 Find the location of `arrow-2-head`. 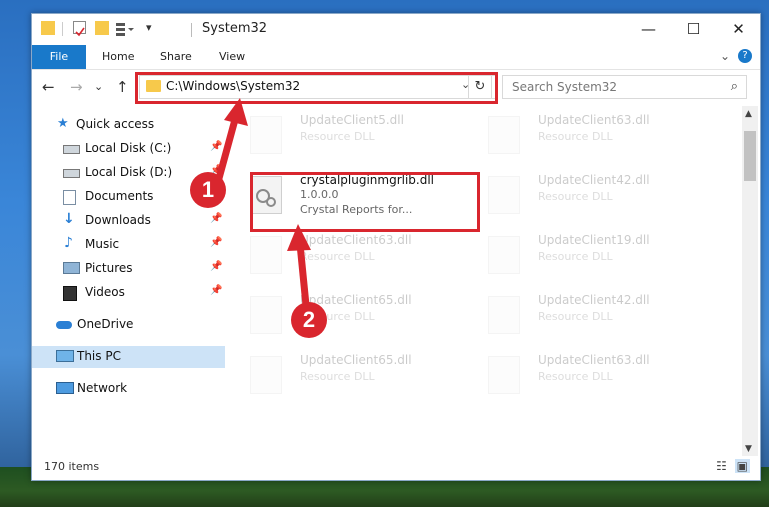

arrow-2-head is located at coordinates (299, 237).